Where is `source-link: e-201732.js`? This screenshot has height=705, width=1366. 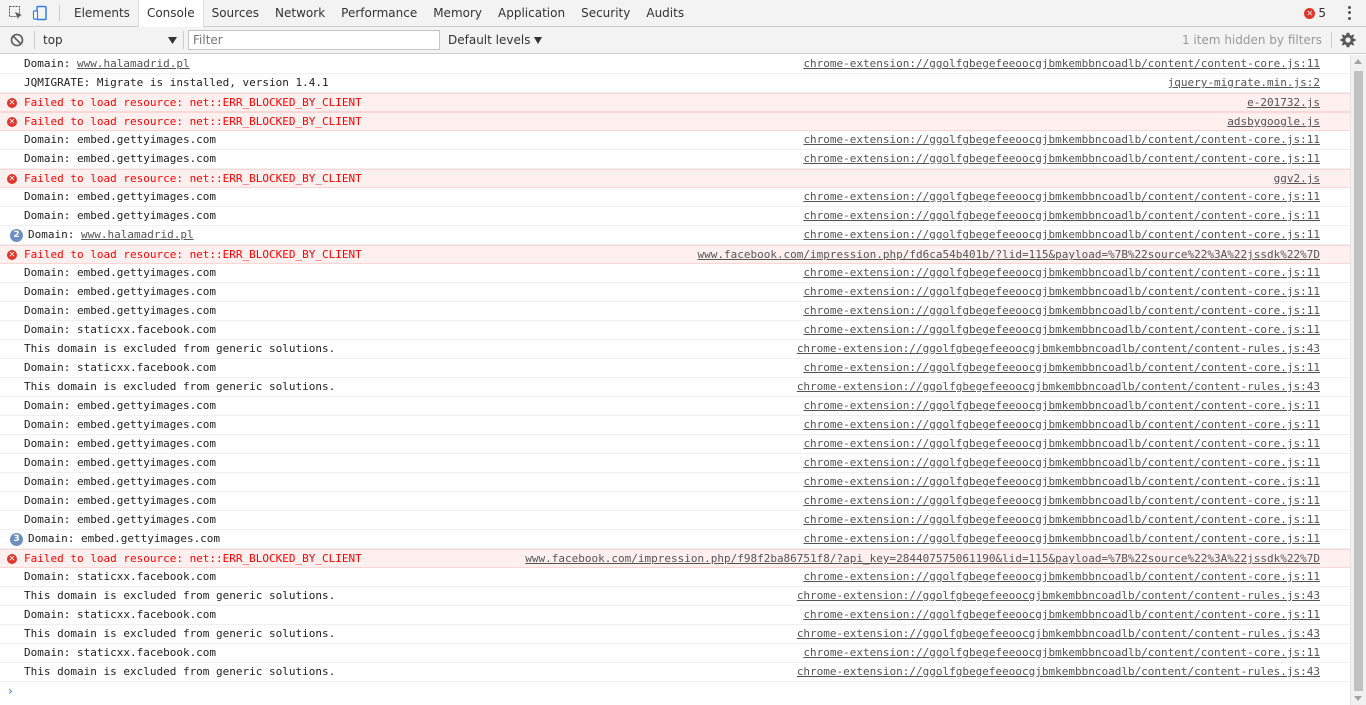
source-link: e-201732.js is located at coordinates (1283, 103).